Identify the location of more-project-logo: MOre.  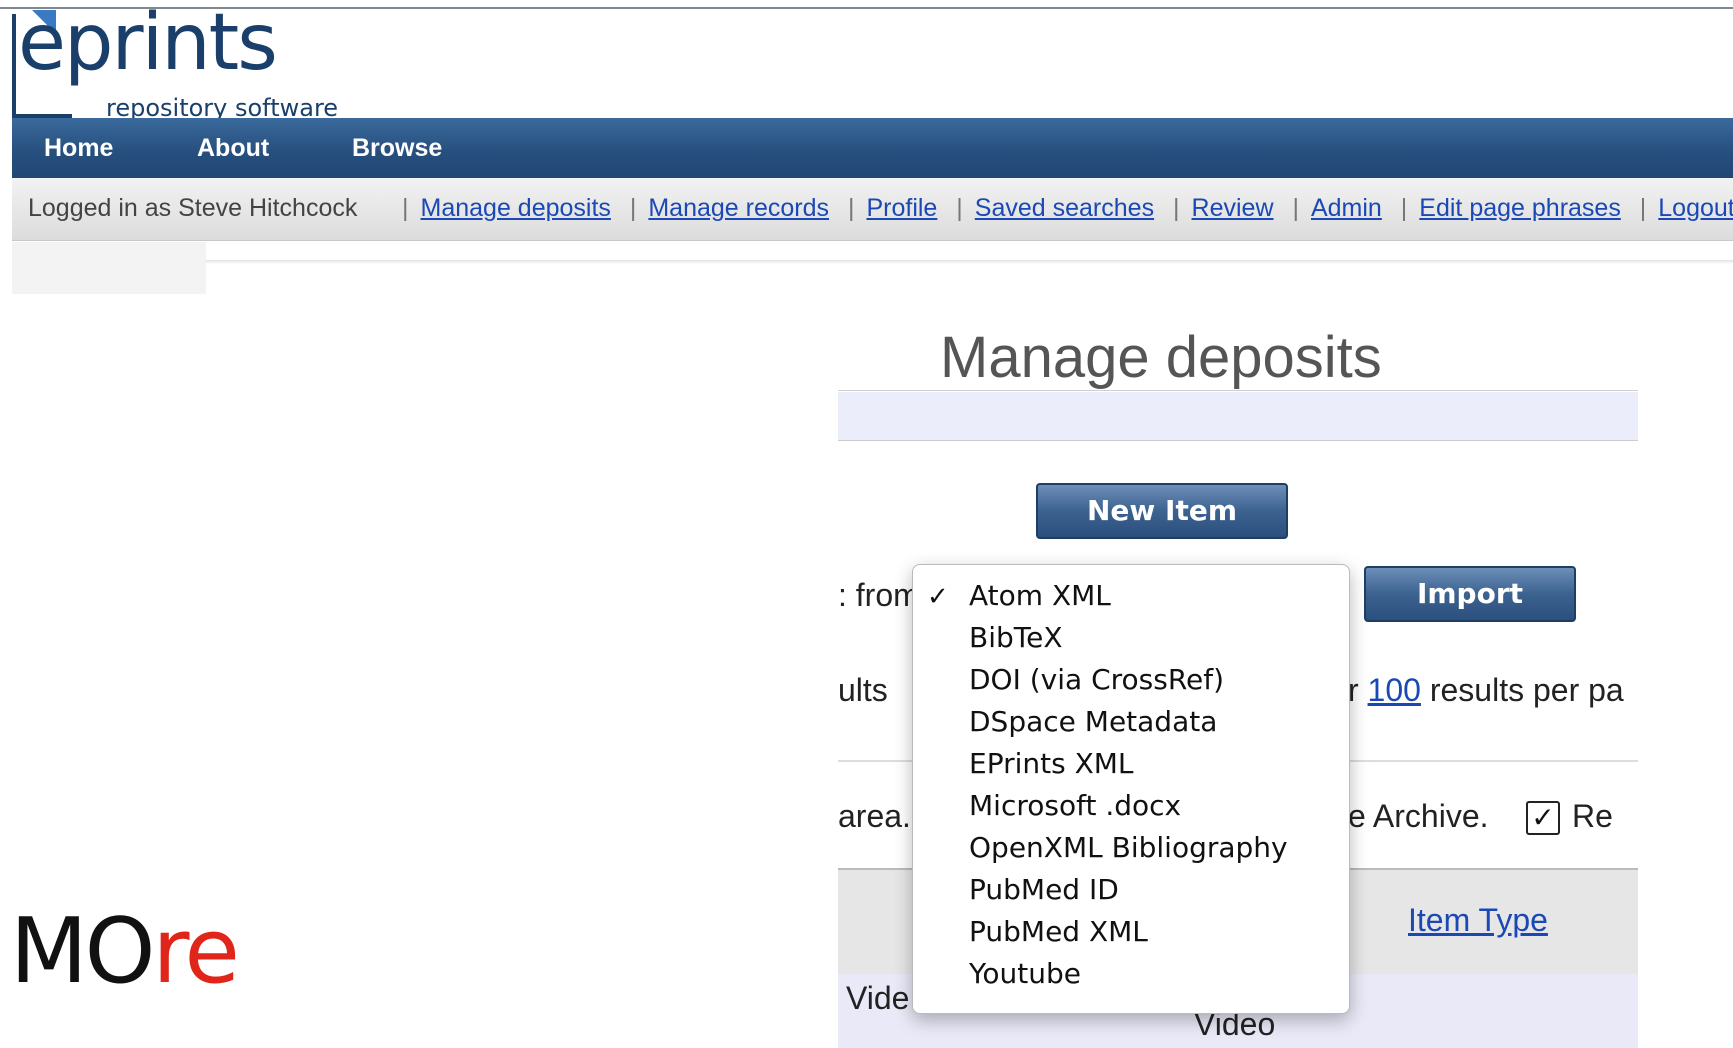
(125, 951).